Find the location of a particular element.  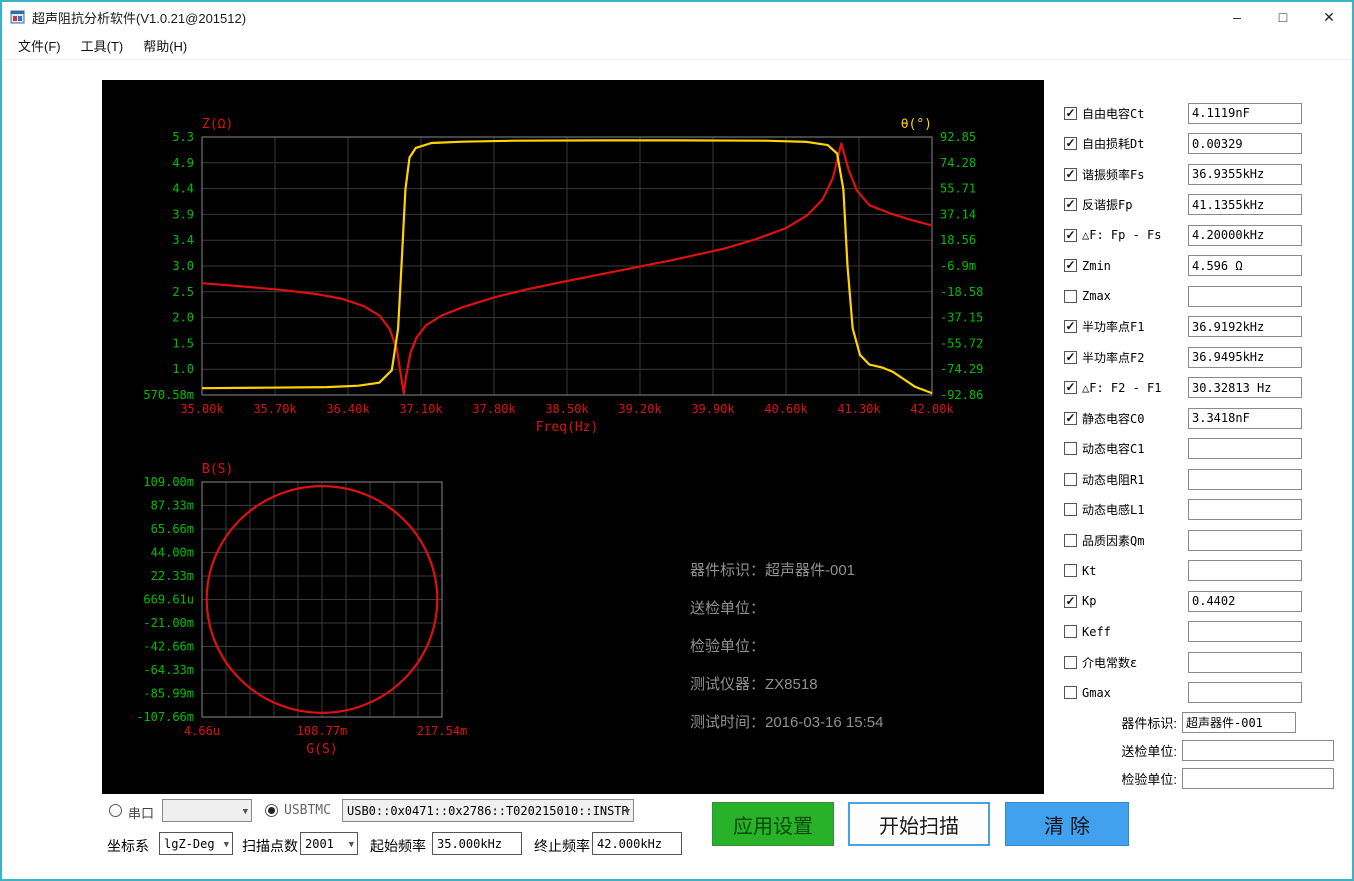

svg-text: 37.10k is located at coordinates (421, 409).